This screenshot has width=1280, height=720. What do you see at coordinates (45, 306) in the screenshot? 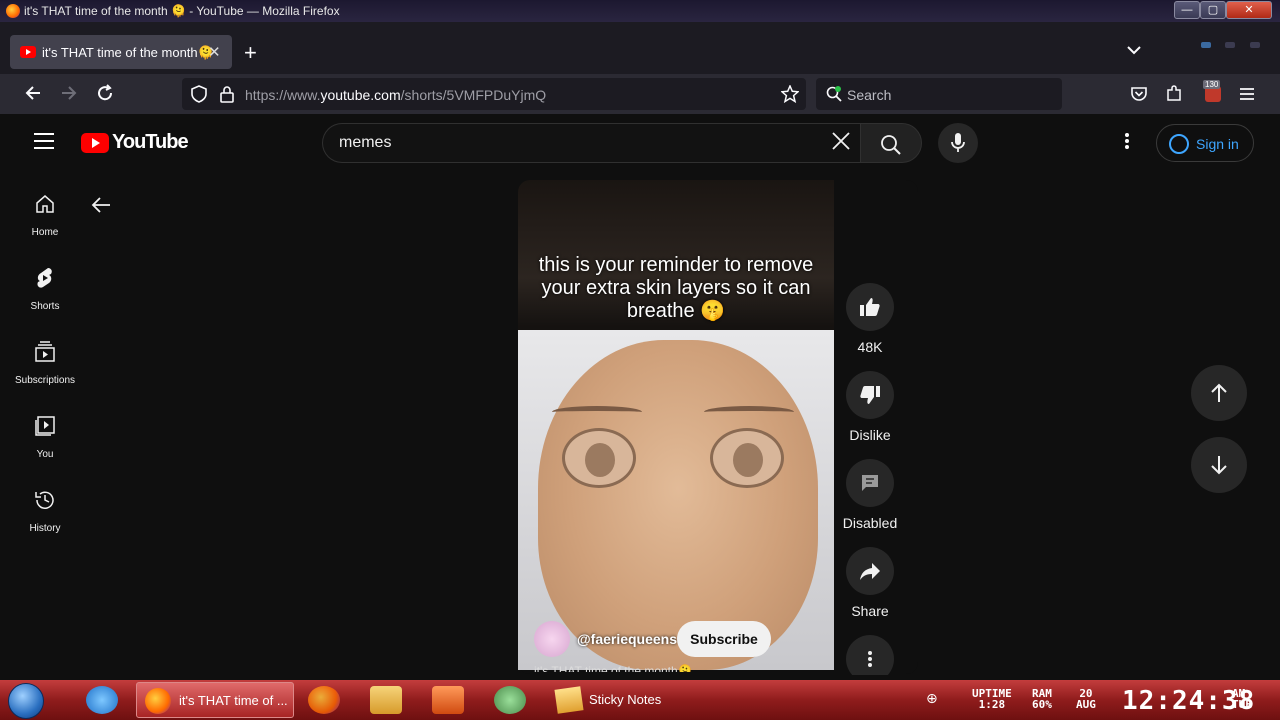
I see `guide-label-shorts: Shorts` at bounding box center [45, 306].